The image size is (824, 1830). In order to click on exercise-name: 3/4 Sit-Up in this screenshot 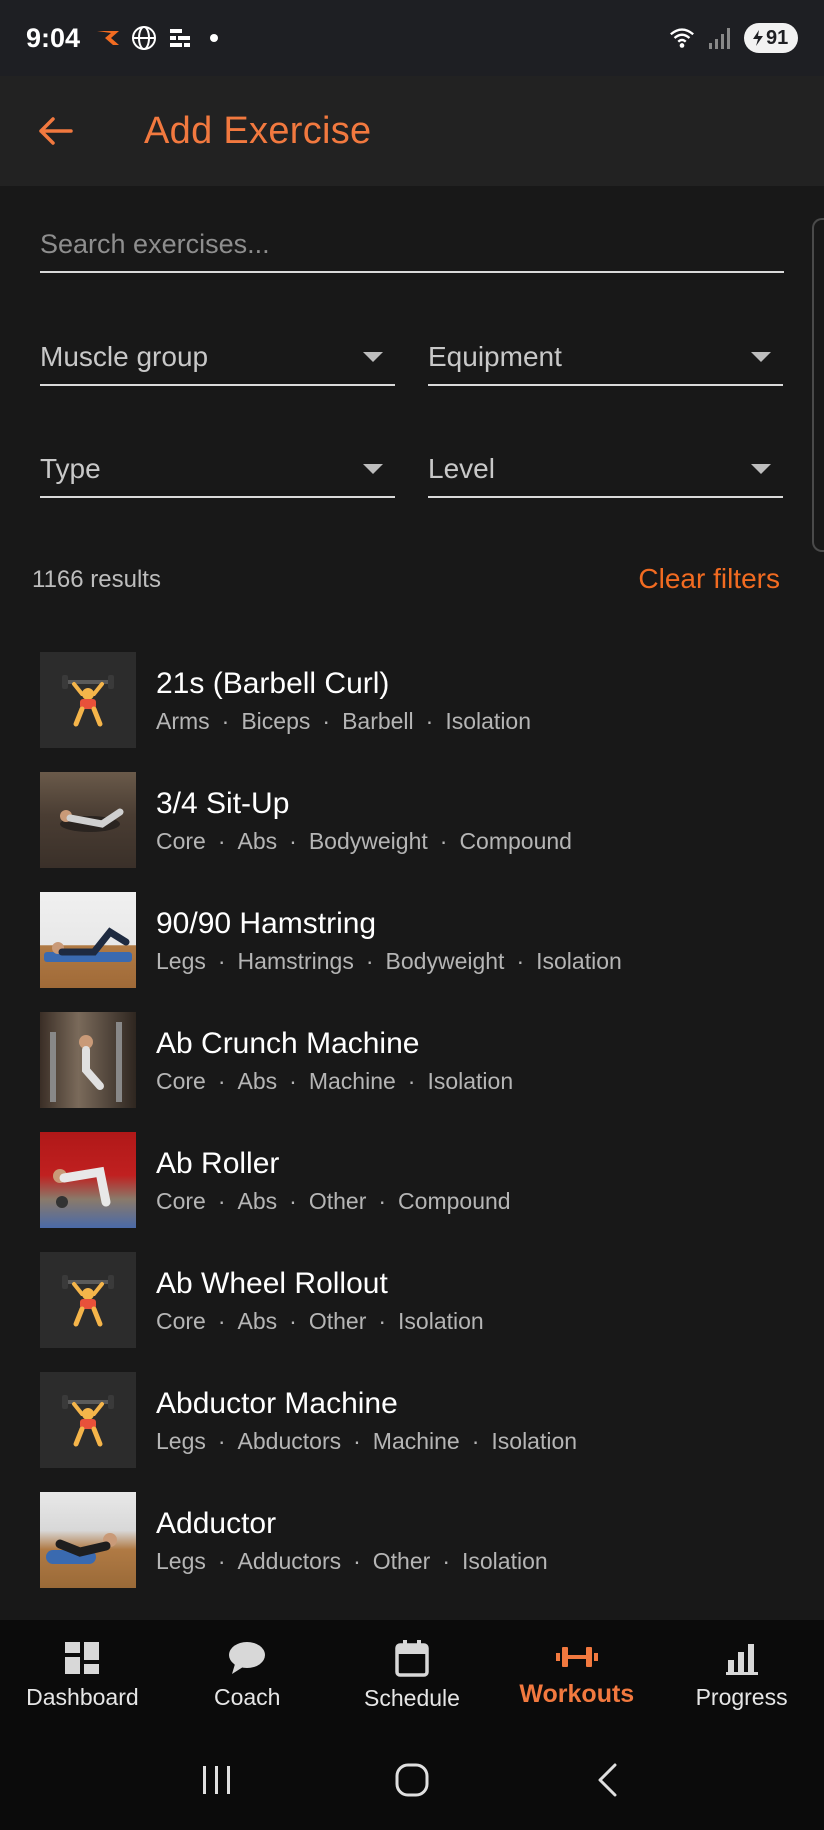, I will do `click(223, 803)`.